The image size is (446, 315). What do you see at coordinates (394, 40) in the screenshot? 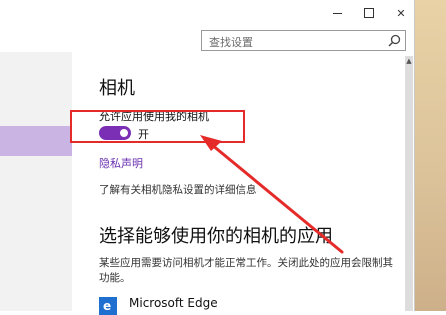
I see `search-icon` at bounding box center [394, 40].